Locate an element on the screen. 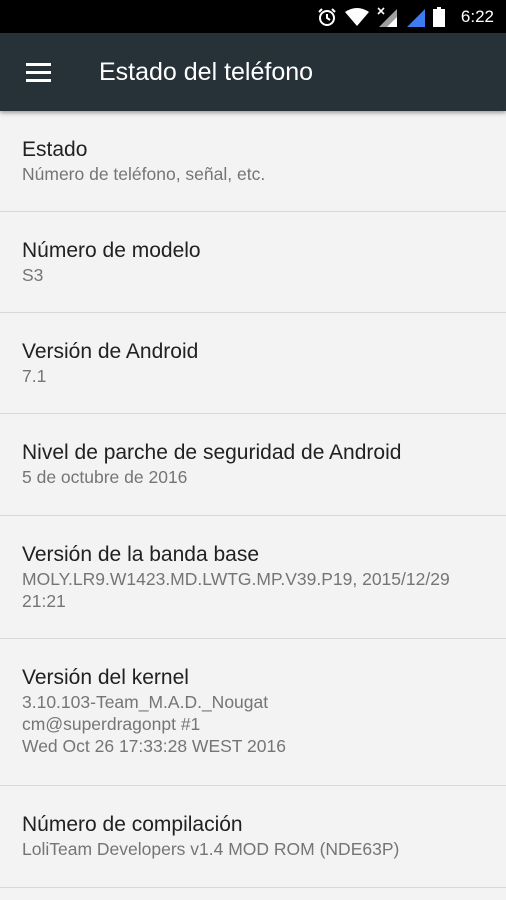  item-subtitle: S3 is located at coordinates (33, 275).